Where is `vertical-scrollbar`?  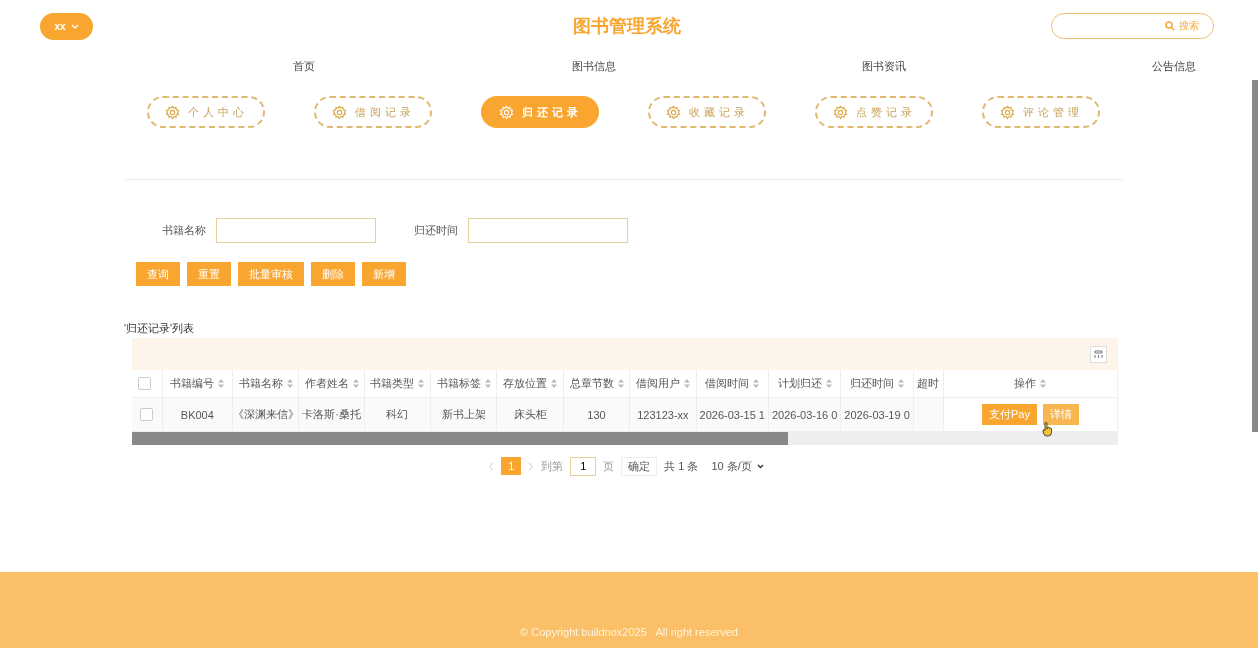
vertical-scrollbar is located at coordinates (1255, 256).